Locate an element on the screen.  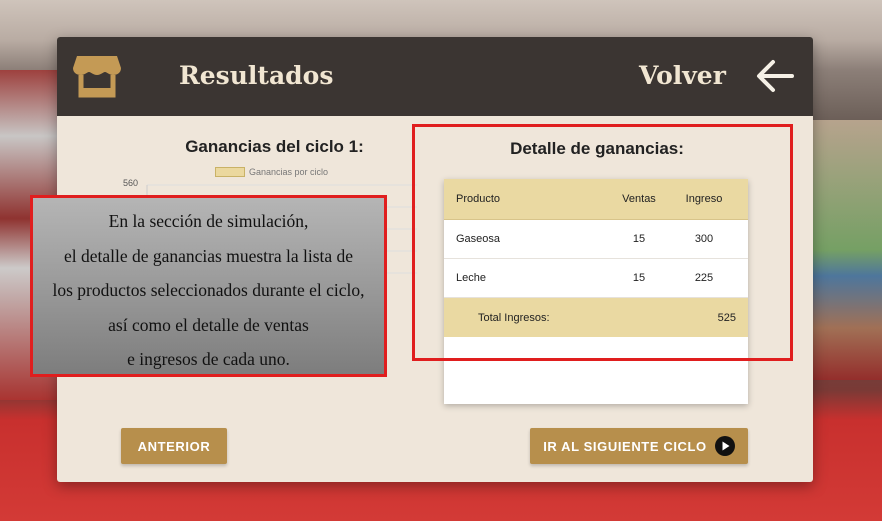
previous-button: ANTERIOR is located at coordinates (174, 446).